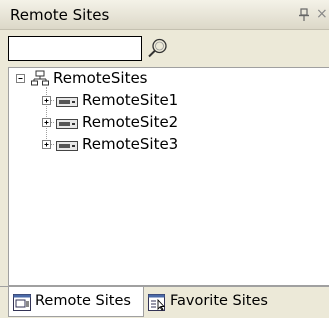  I want to click on panel-tabs: Remote Sites Favorite Sites, so click(164, 302).